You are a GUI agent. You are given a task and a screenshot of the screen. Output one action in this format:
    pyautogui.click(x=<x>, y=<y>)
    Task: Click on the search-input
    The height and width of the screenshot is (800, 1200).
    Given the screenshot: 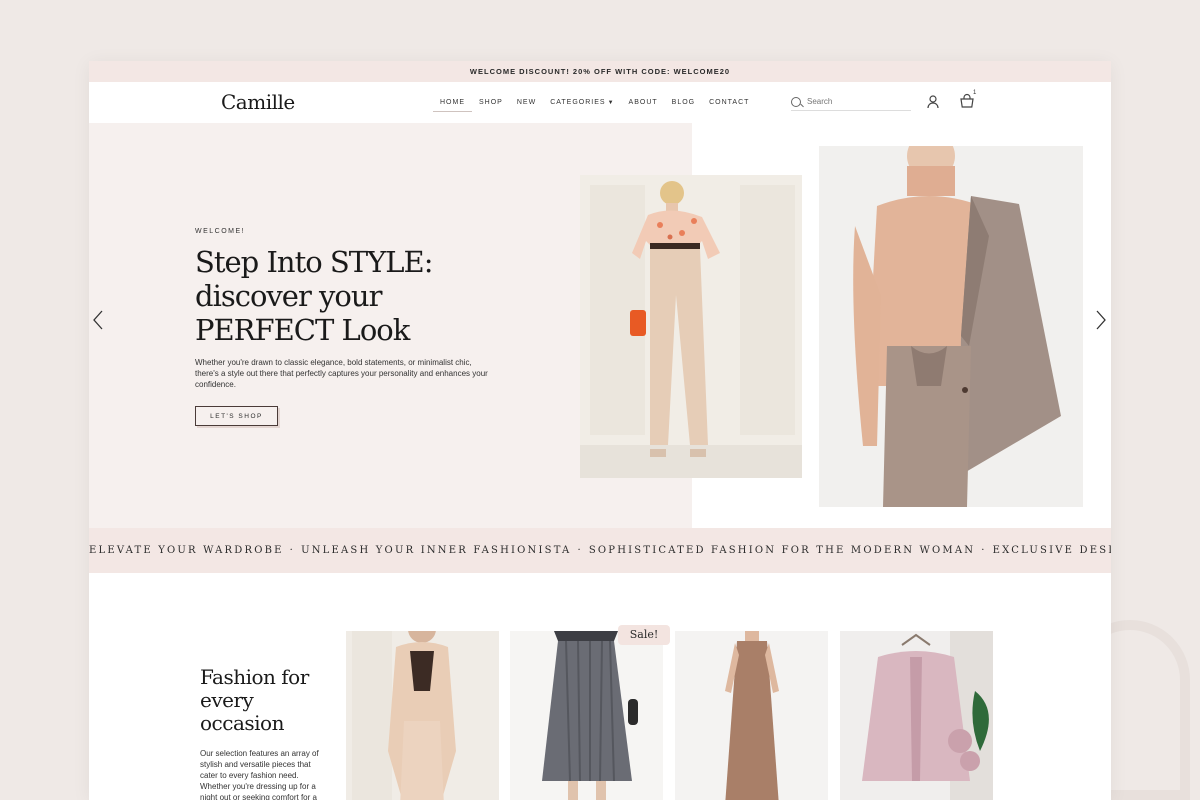 What is the action you would take?
    pyautogui.click(x=854, y=101)
    